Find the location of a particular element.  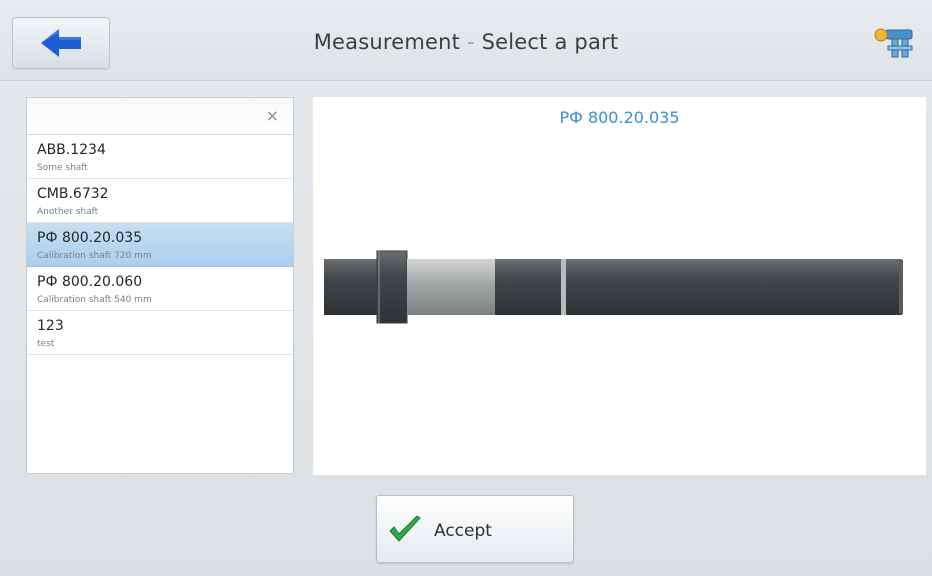

caliper-icon is located at coordinates (895, 44).